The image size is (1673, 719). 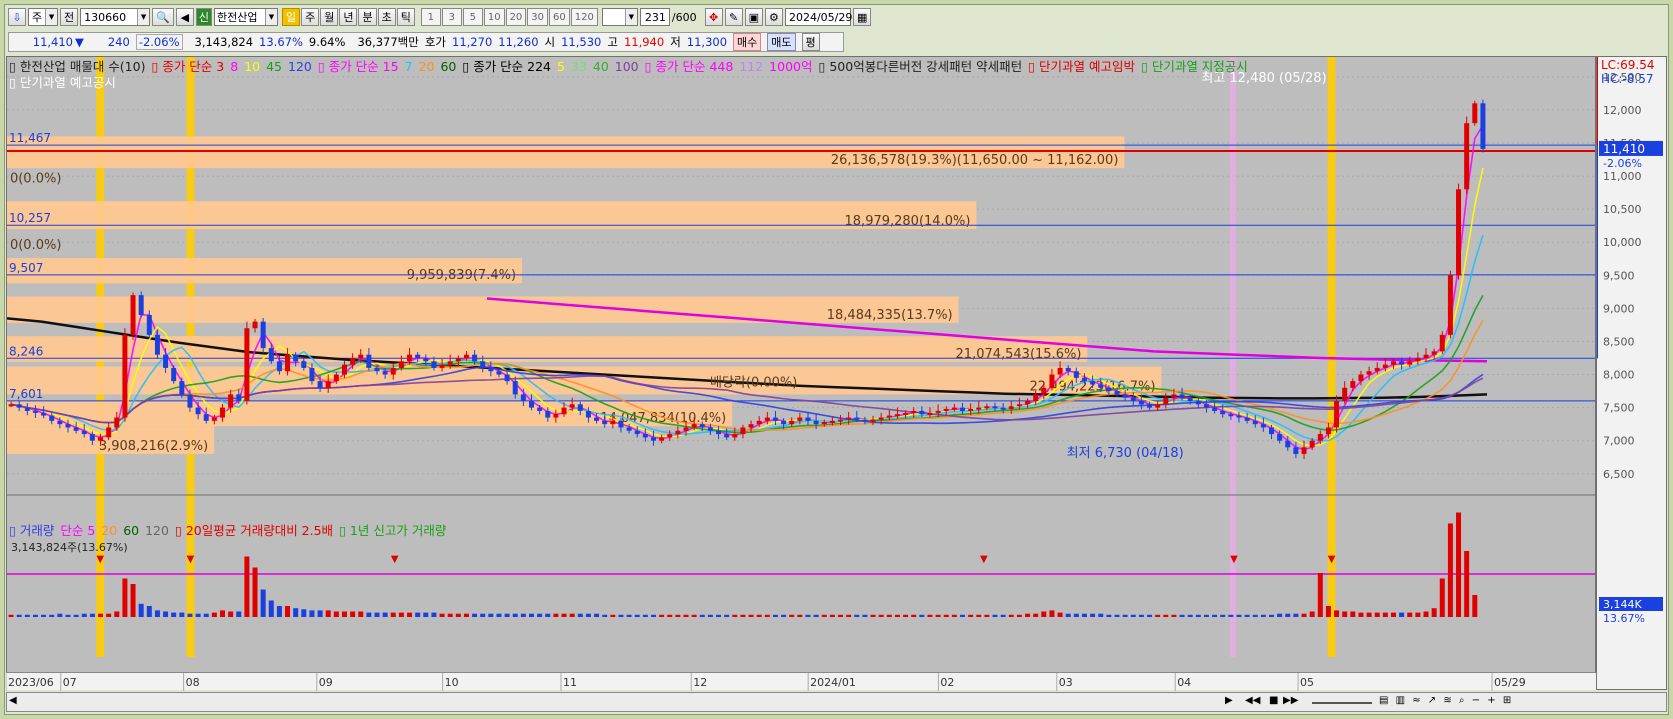 I want to click on low-label: 저, so click(x=675, y=42).